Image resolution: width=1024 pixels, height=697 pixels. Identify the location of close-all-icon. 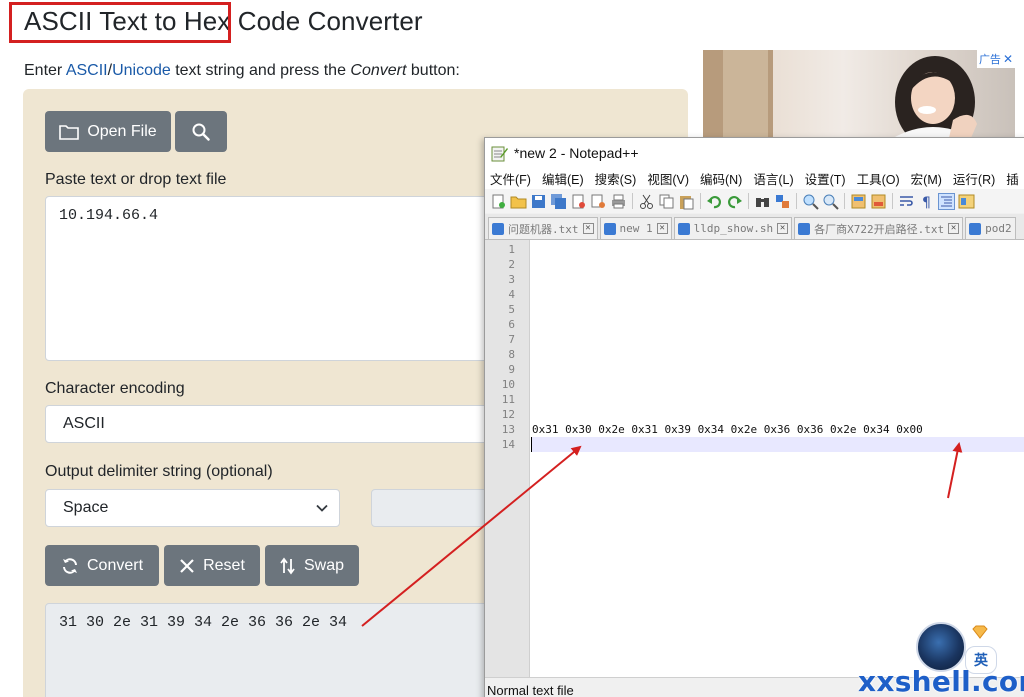
(598, 201).